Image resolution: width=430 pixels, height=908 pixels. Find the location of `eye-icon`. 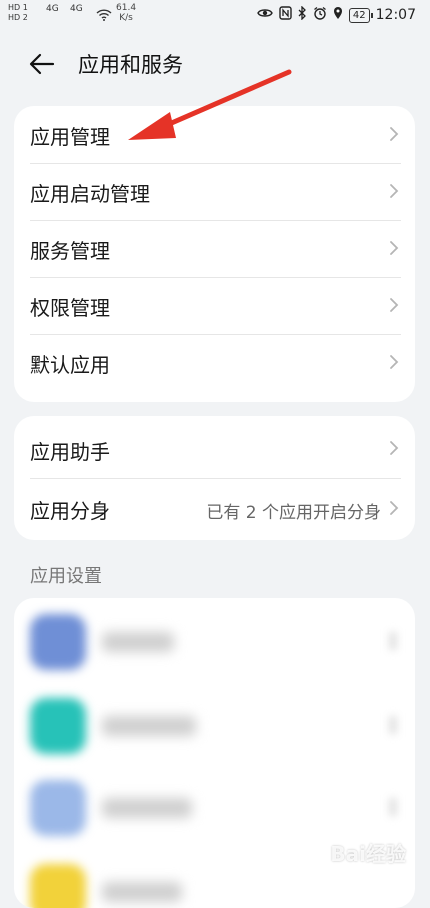

eye-icon is located at coordinates (265, 15).